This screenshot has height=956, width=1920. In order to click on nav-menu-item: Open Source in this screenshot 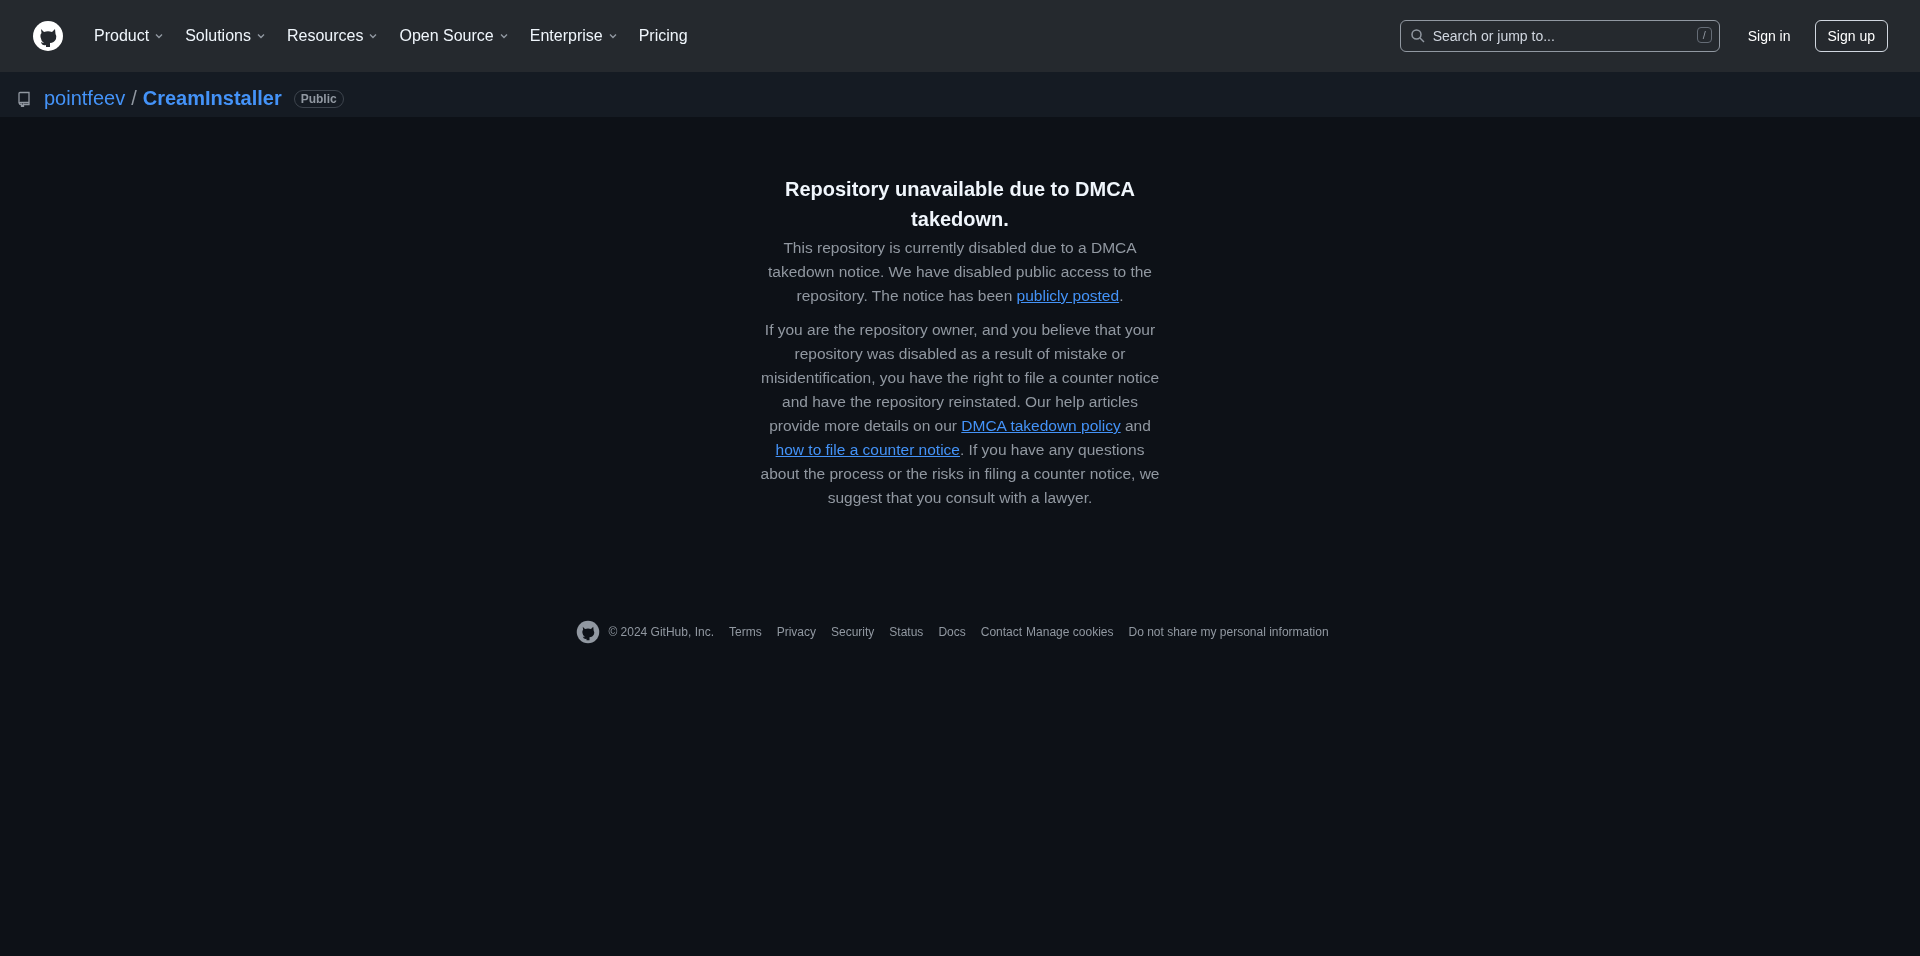, I will do `click(454, 36)`.